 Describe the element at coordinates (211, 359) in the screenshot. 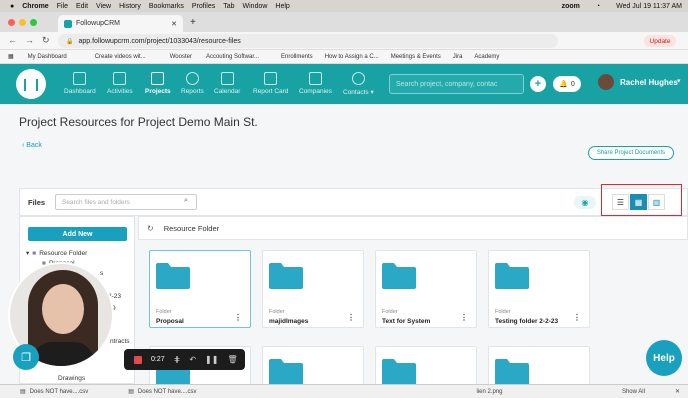

I see `pause-icon: ❚❚` at that location.